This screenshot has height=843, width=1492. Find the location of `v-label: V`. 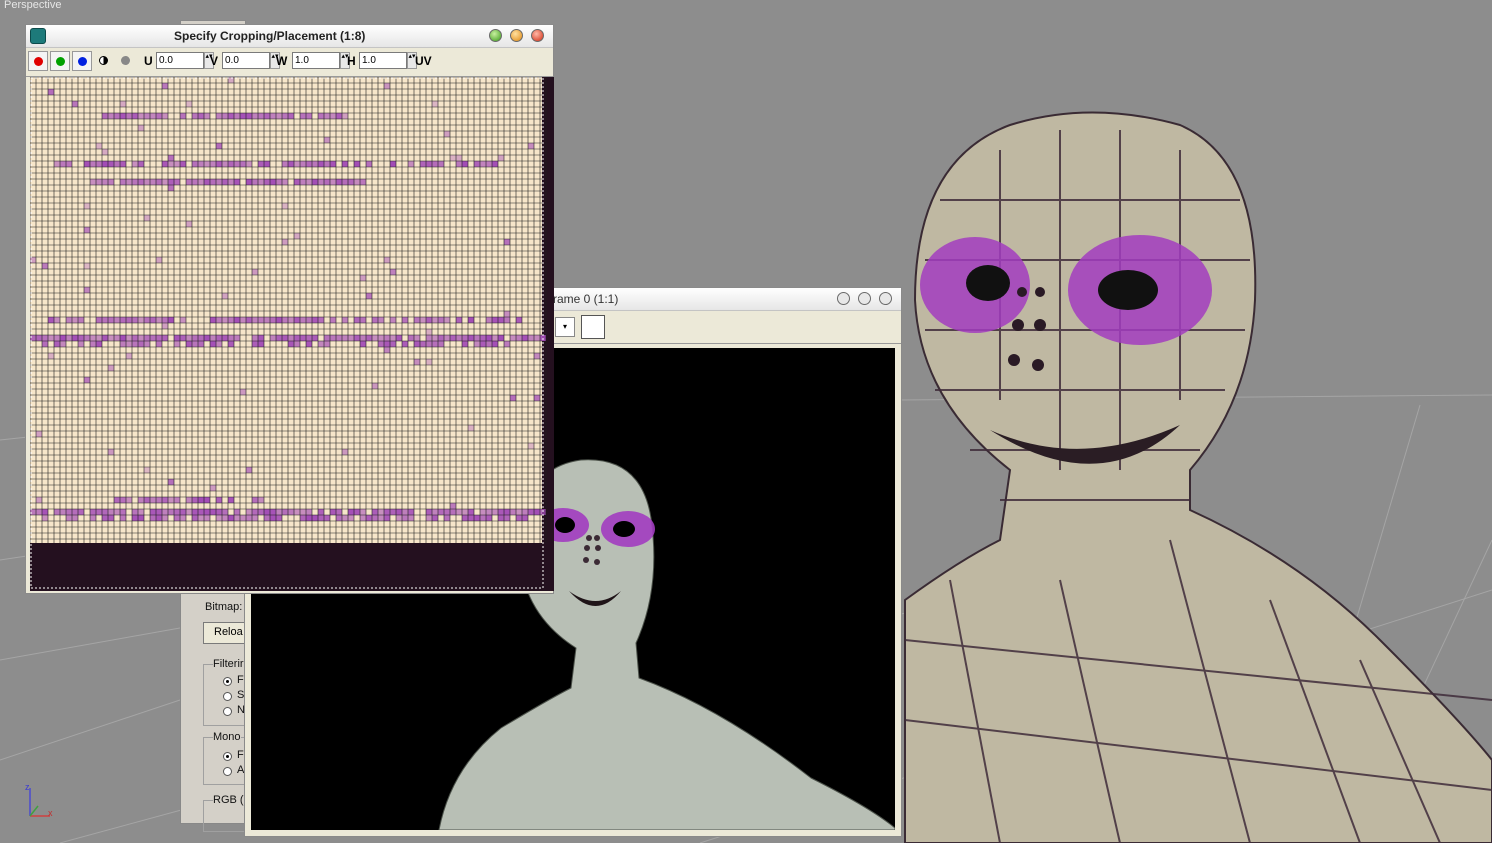

v-label: V is located at coordinates (214, 61).